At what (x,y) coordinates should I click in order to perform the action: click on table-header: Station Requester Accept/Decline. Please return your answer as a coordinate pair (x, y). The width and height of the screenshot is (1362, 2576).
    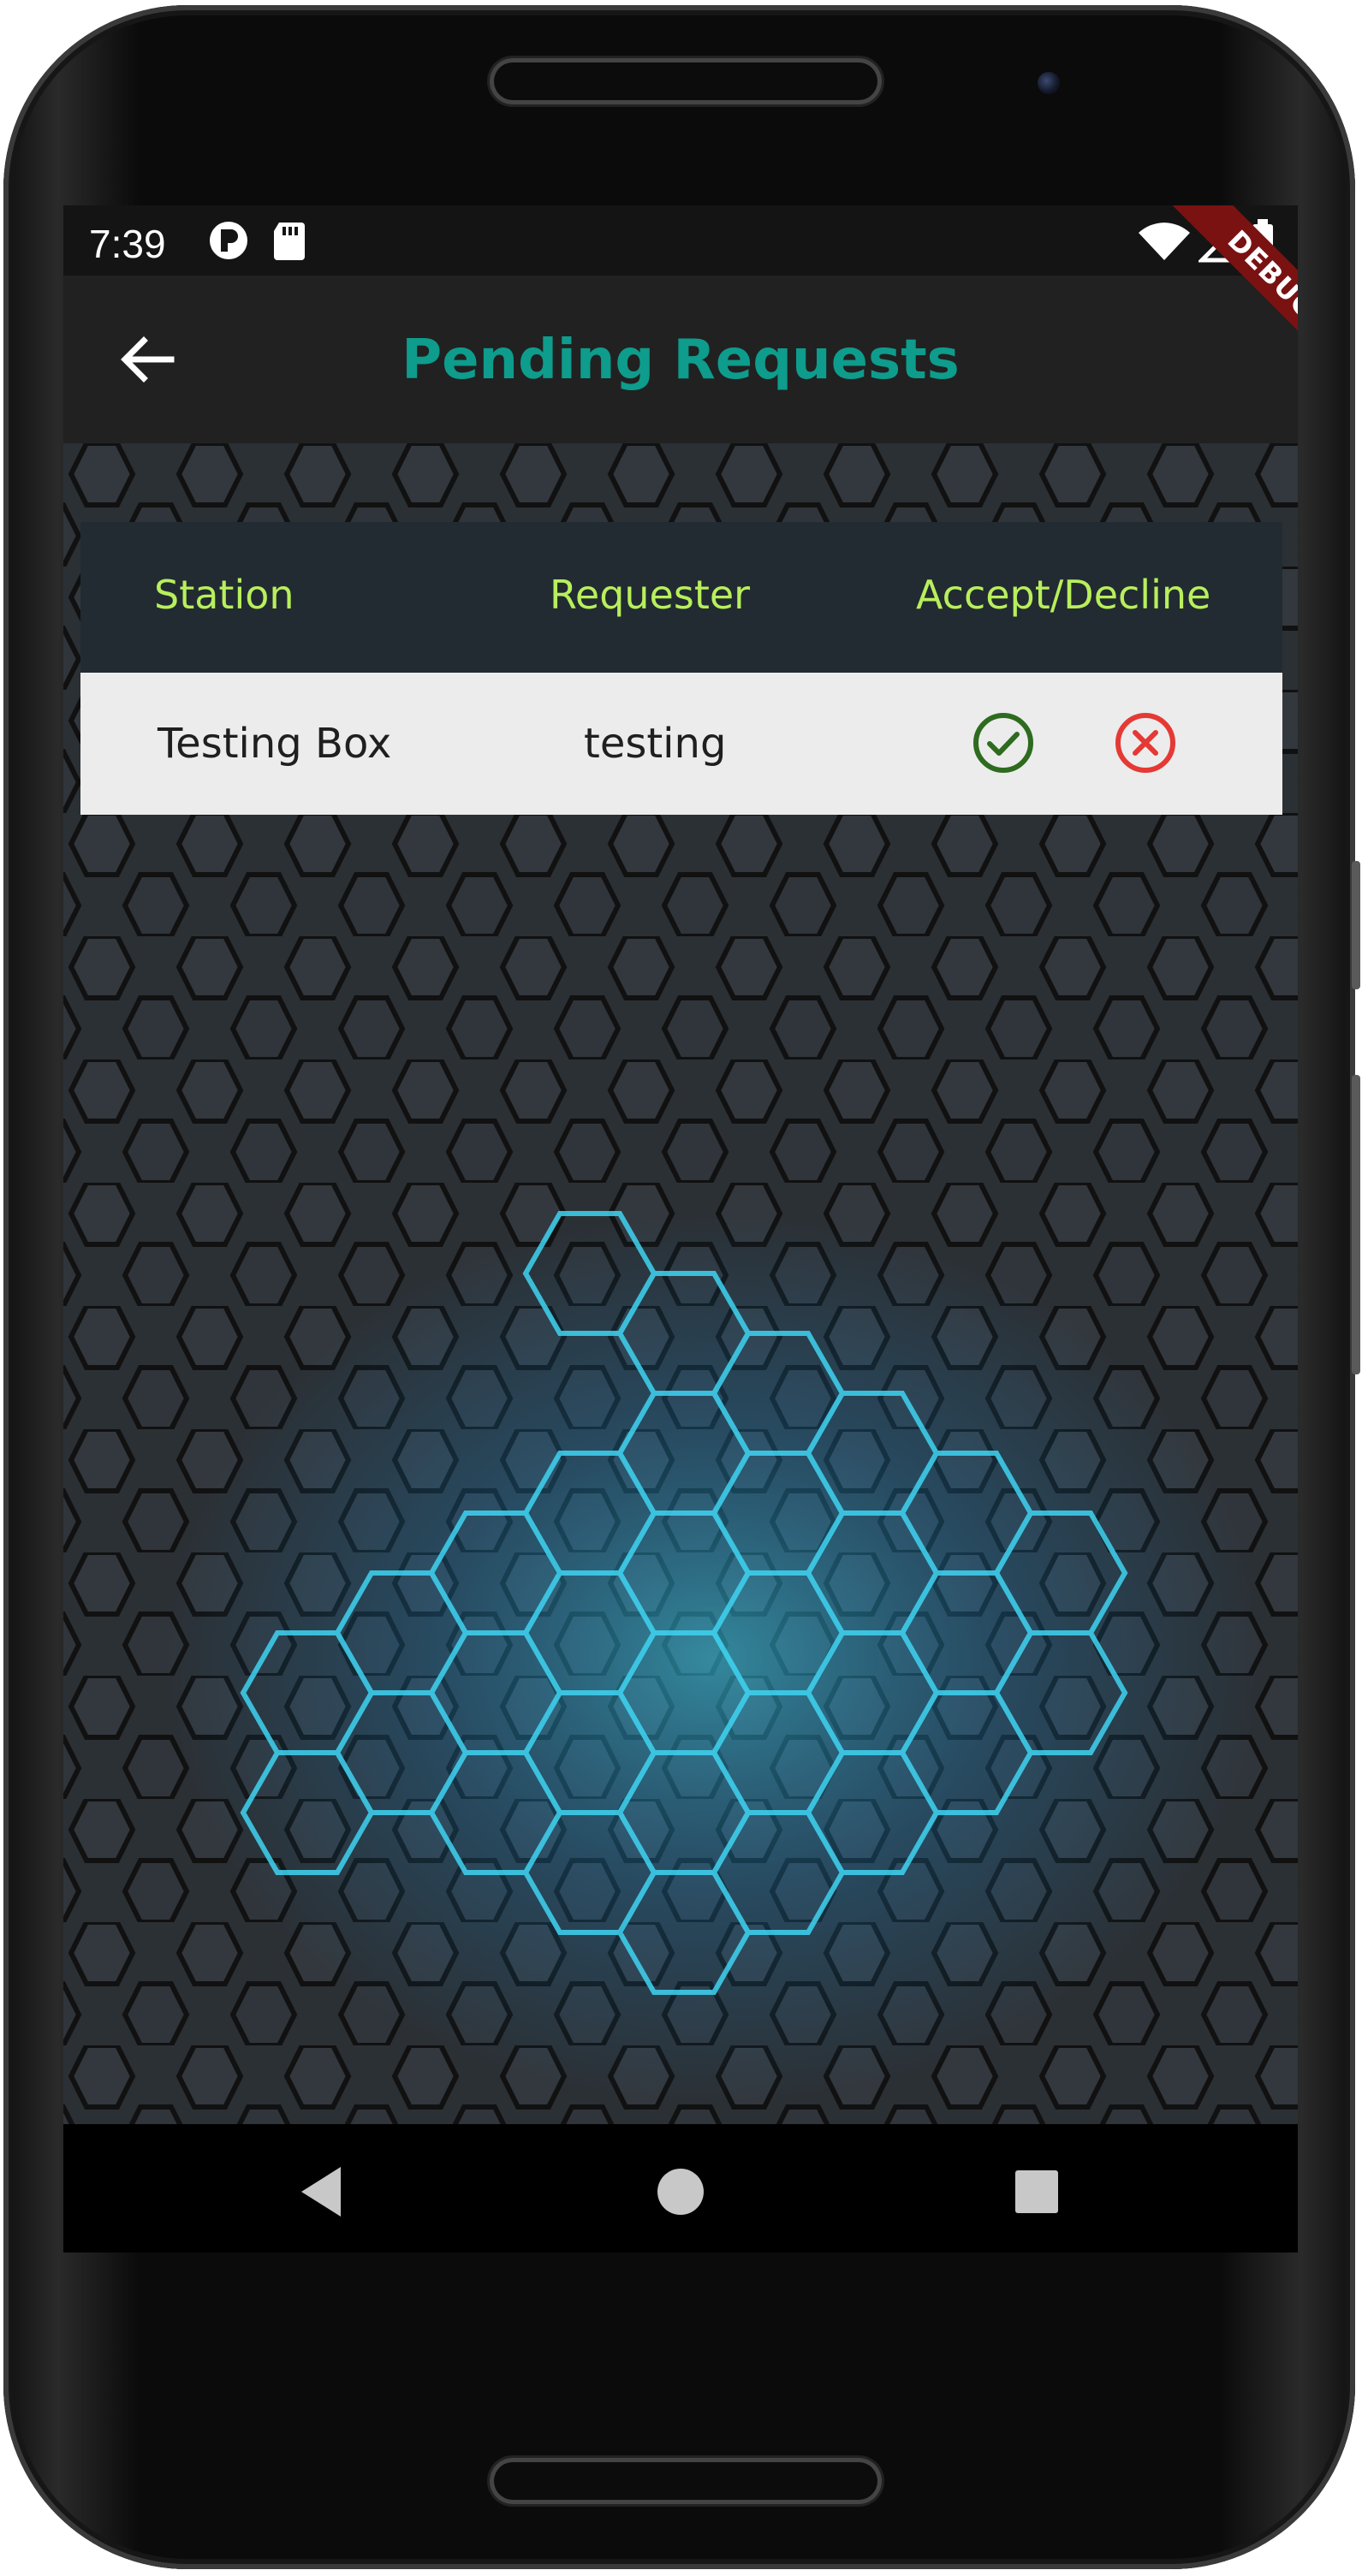
    Looking at the image, I should click on (681, 597).